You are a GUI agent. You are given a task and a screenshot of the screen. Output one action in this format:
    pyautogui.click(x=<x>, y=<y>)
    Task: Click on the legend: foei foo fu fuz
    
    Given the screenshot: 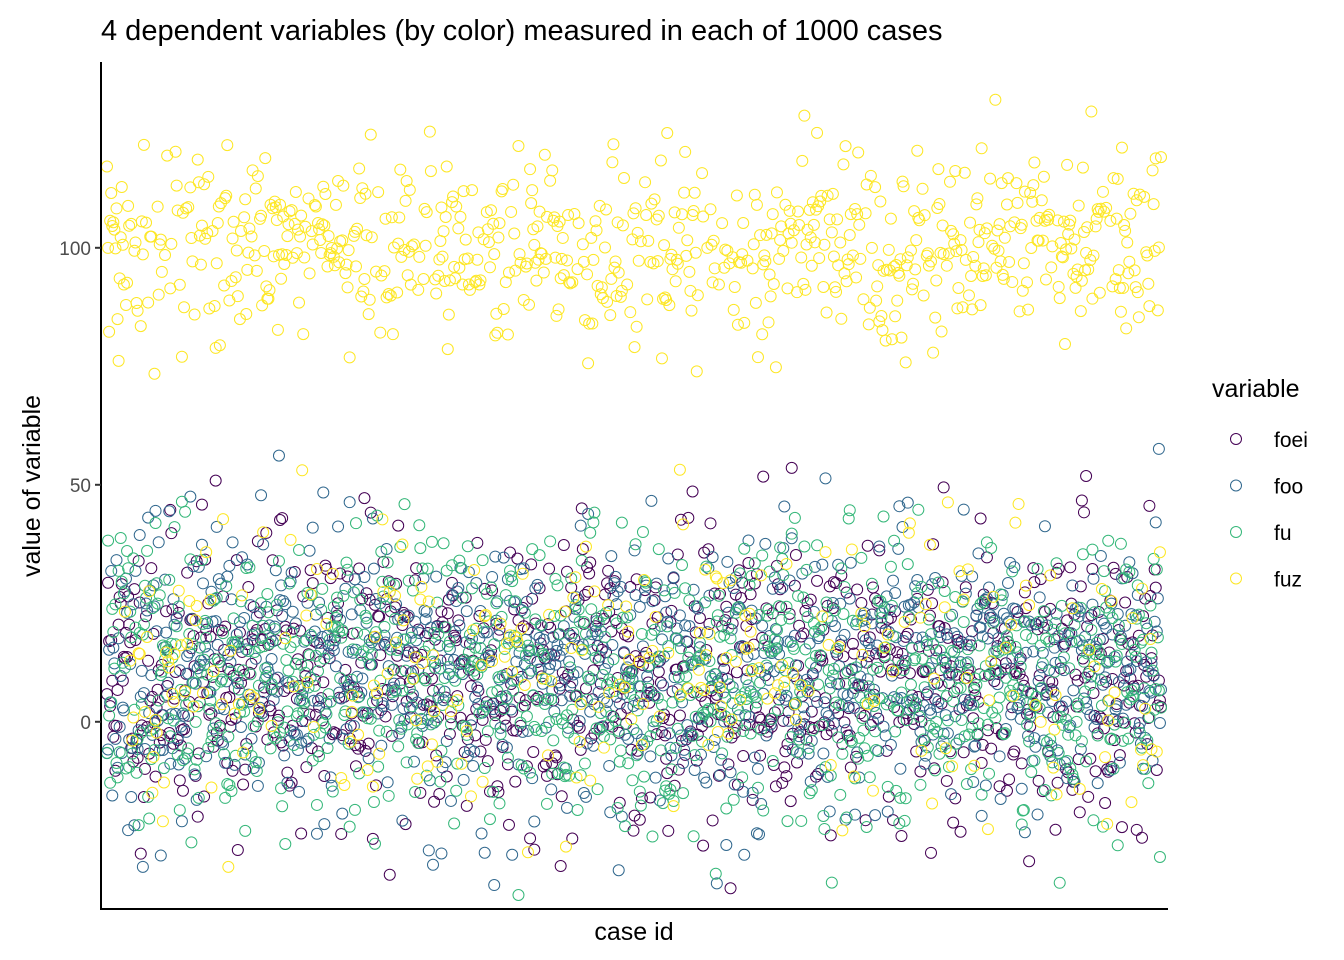 What is the action you would take?
    pyautogui.click(x=1269, y=510)
    